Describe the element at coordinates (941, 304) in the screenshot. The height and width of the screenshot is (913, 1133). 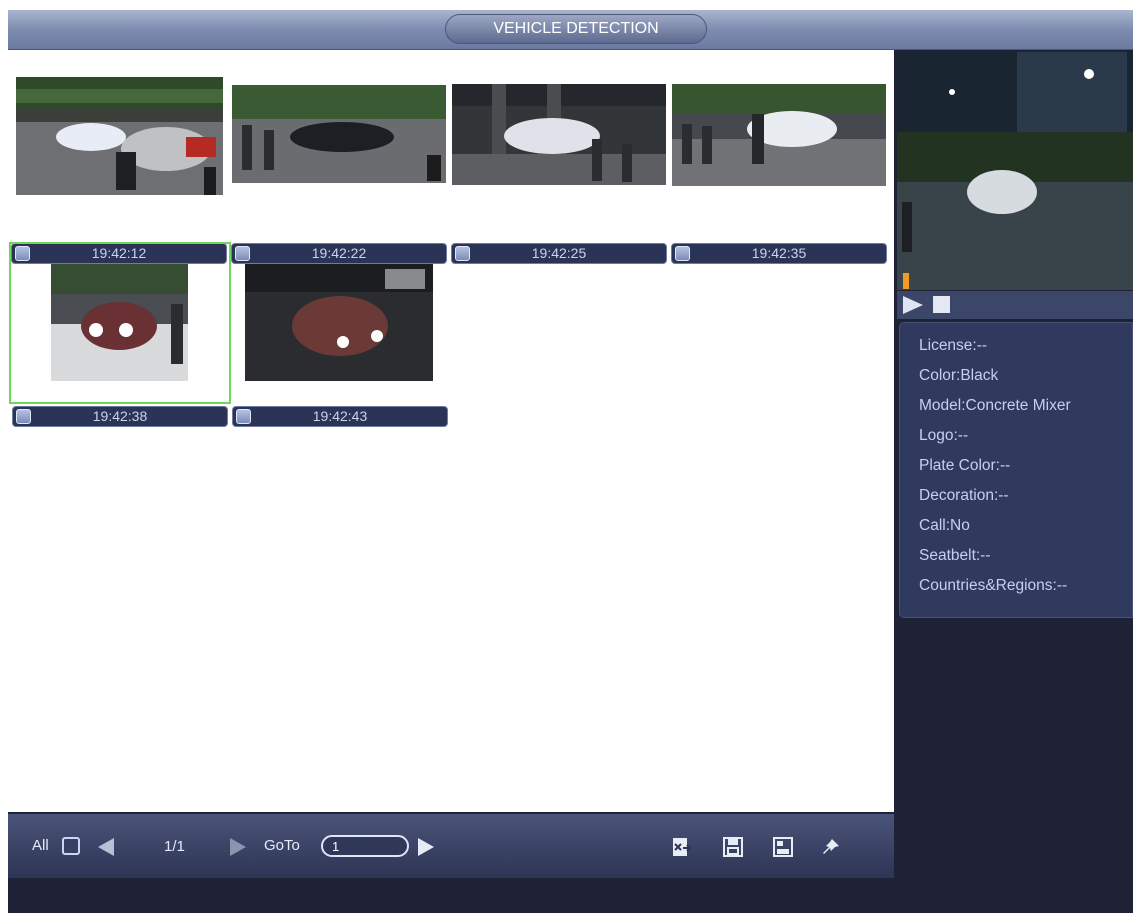
I see `stop-icon` at that location.